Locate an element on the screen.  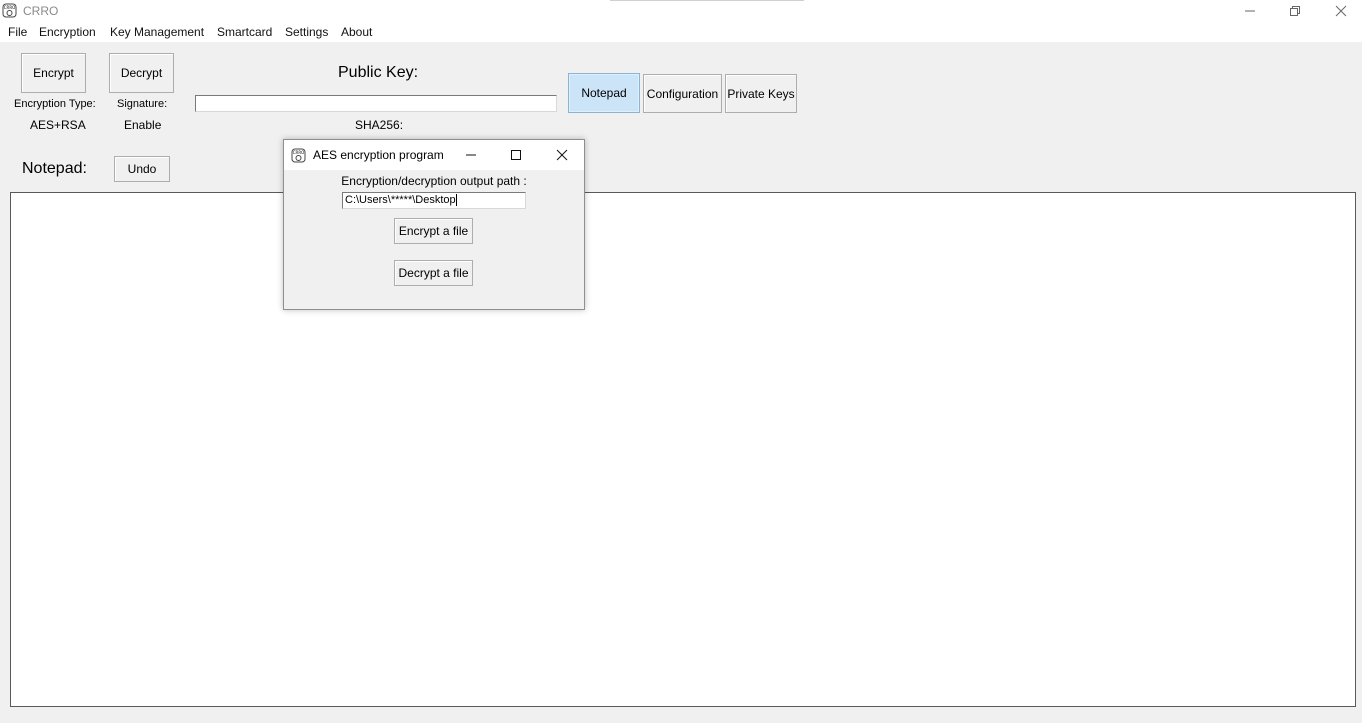
encryption-type-label: Encryption Type: is located at coordinates (55, 104).